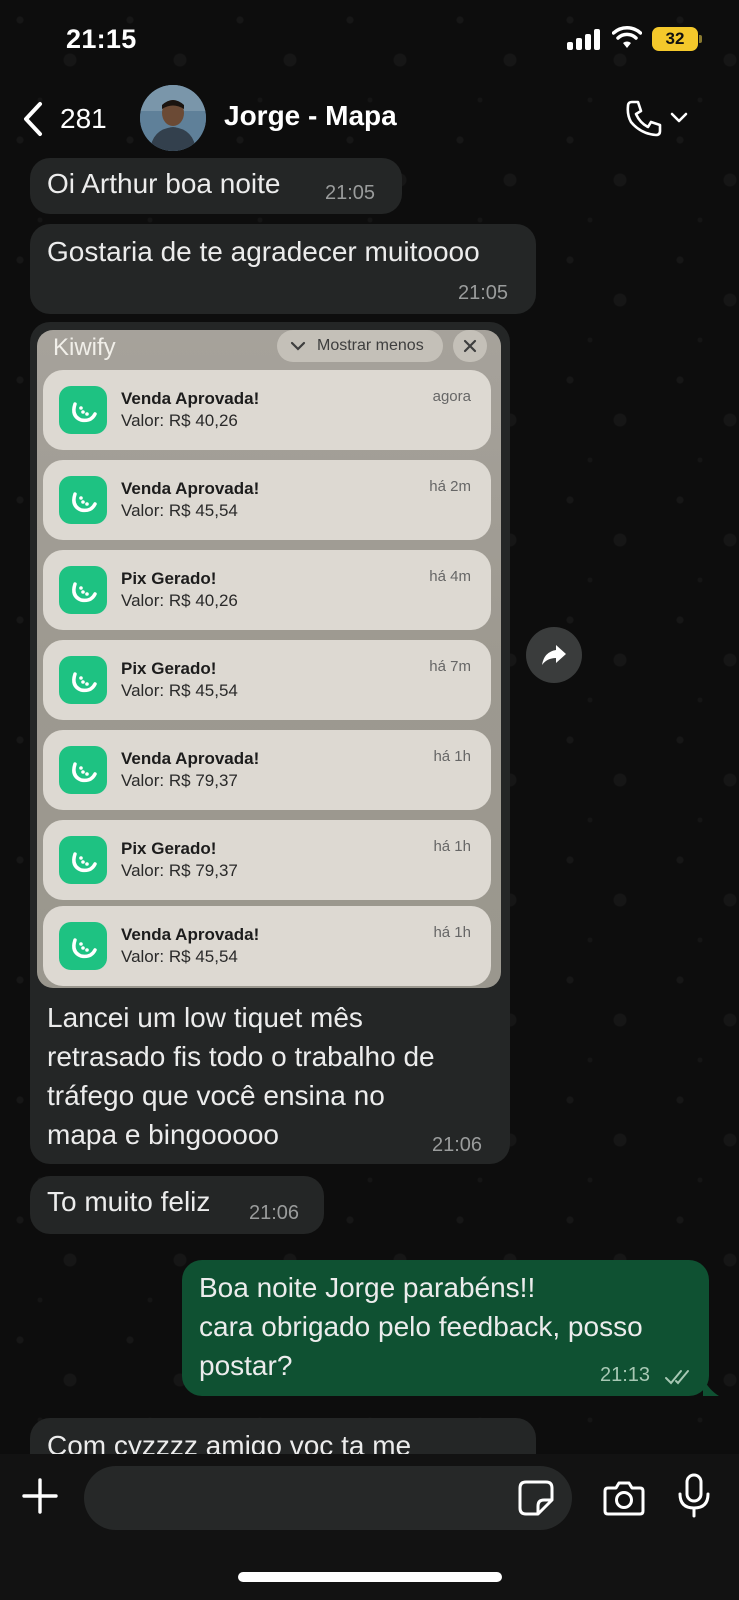 The image size is (739, 1600). I want to click on input-bar, so click(369, 1527).